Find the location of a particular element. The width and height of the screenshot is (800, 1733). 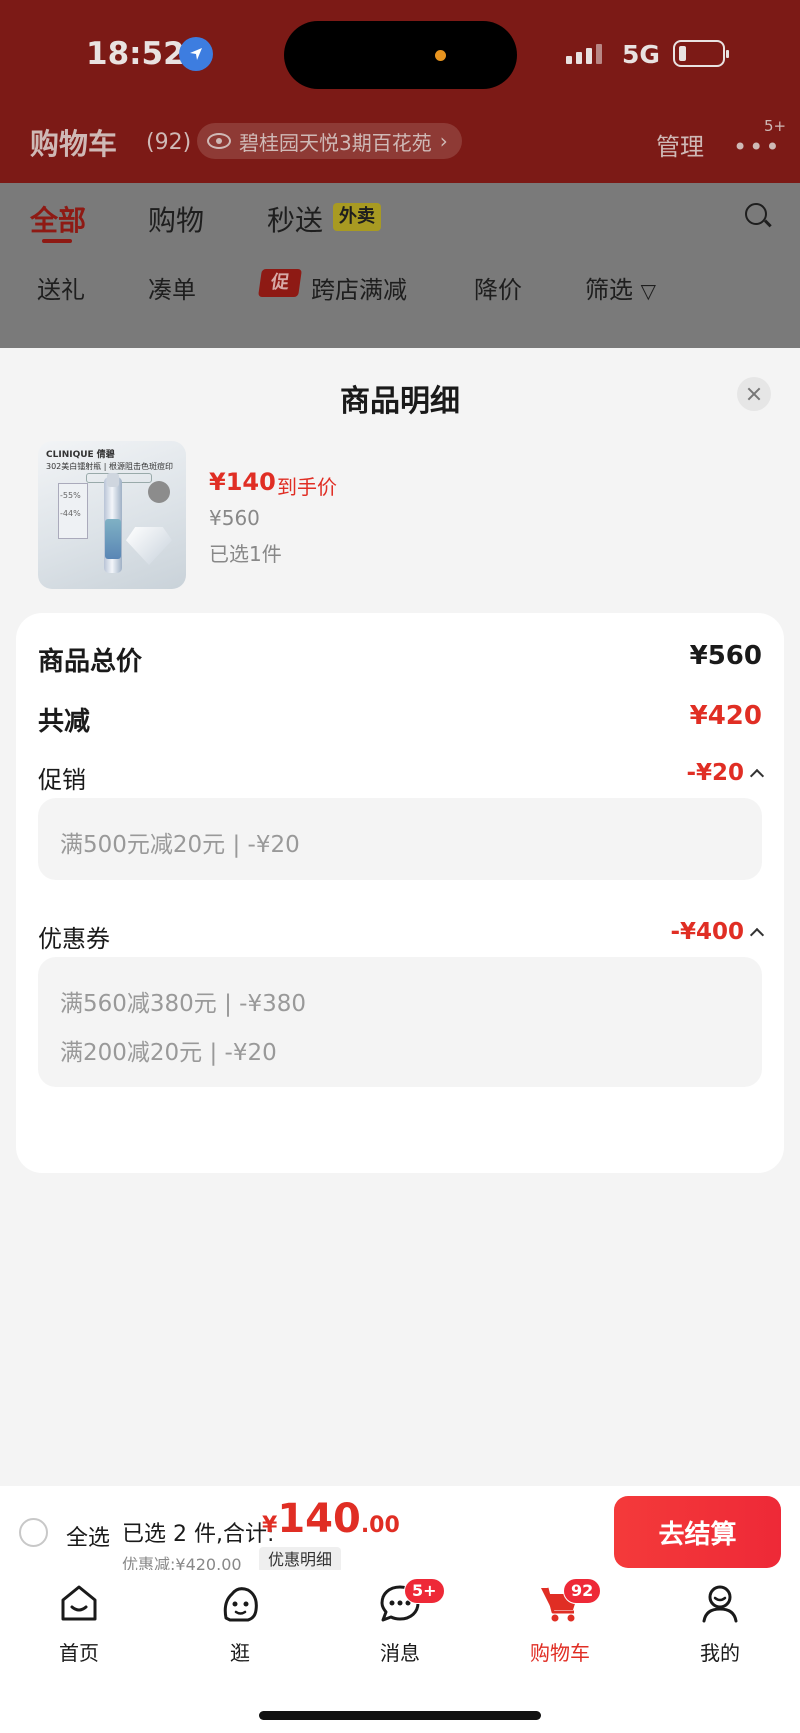

more-icon: ••• is located at coordinates (757, 147).